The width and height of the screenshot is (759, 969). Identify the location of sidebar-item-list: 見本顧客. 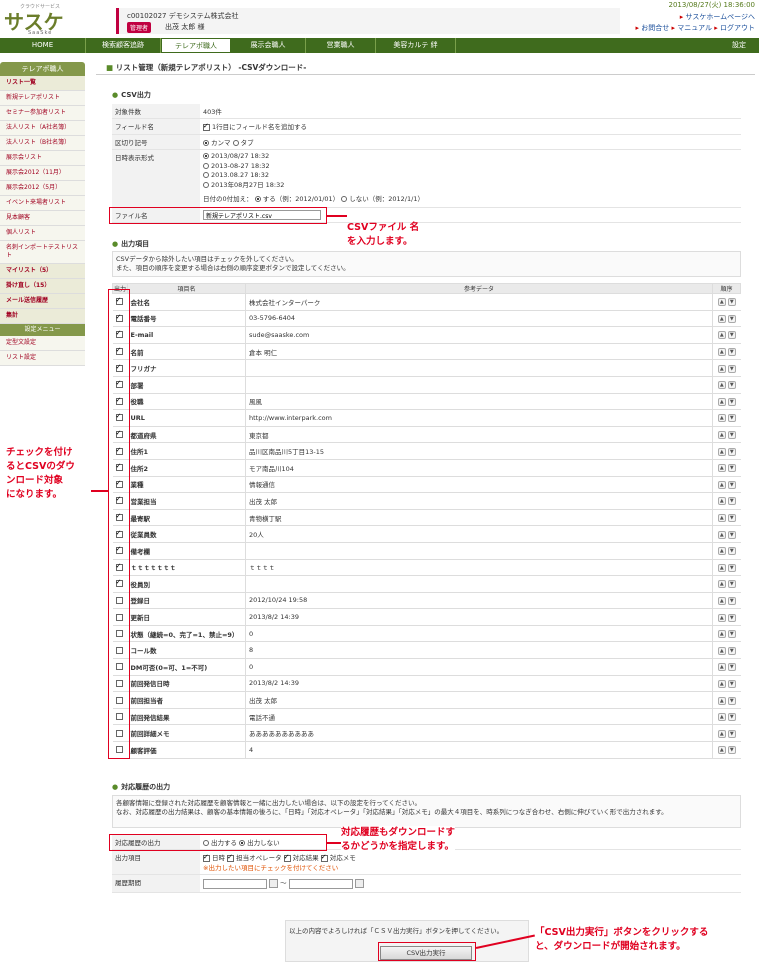
(42, 218).